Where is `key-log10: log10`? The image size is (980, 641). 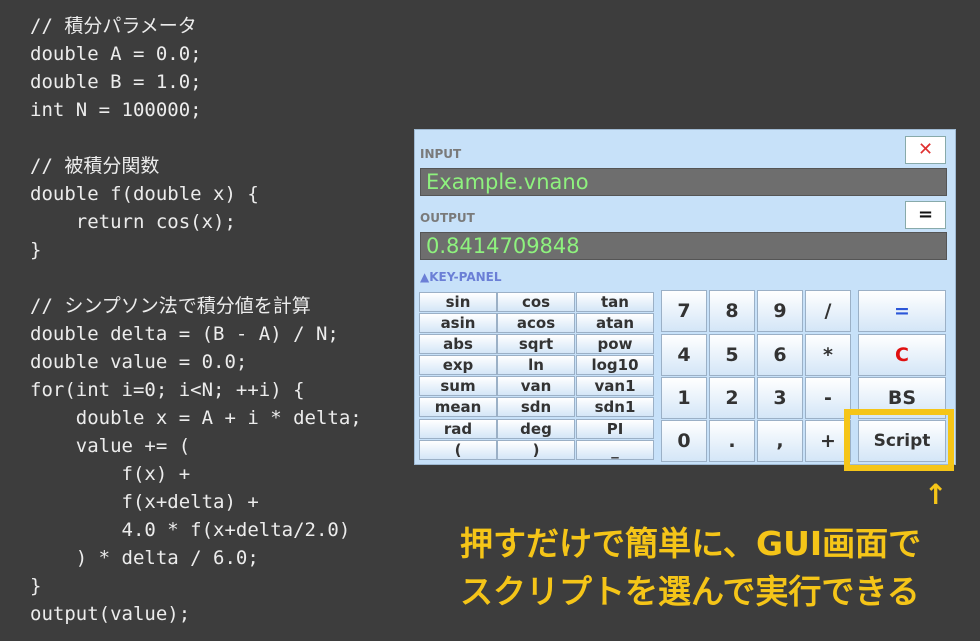
key-log10: log10 is located at coordinates (615, 365).